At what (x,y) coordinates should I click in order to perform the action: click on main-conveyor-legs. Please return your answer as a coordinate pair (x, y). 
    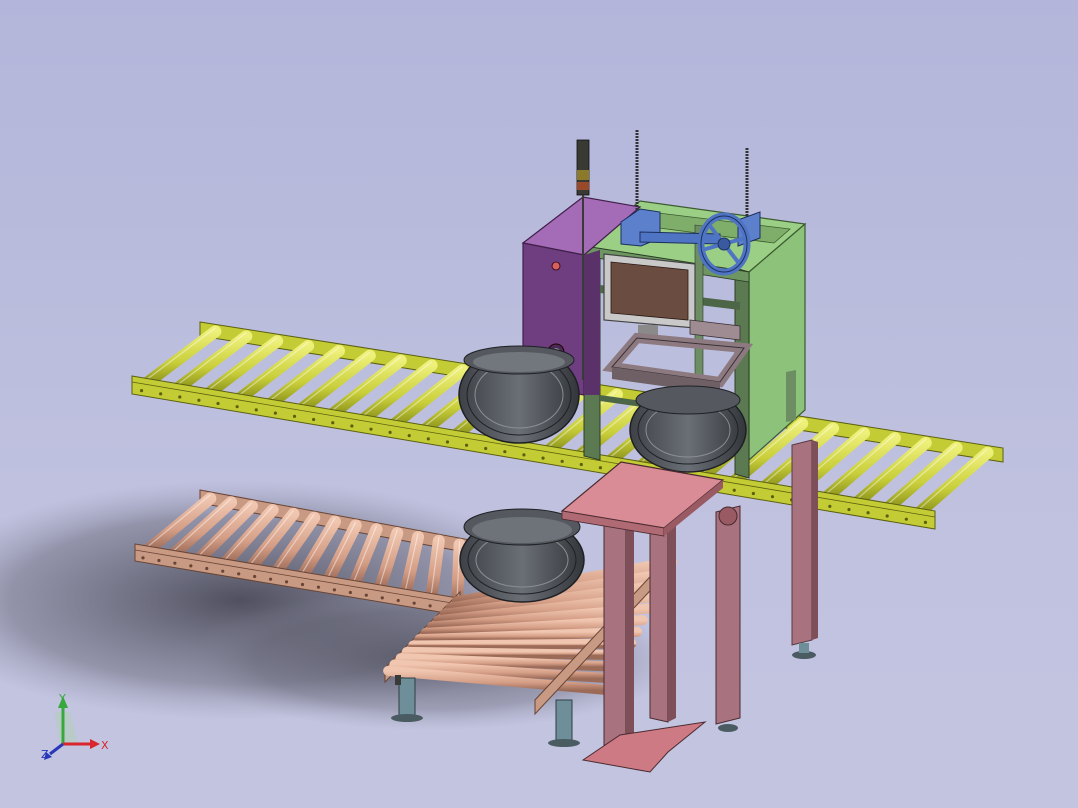
    Looking at the image, I should click on (804, 549).